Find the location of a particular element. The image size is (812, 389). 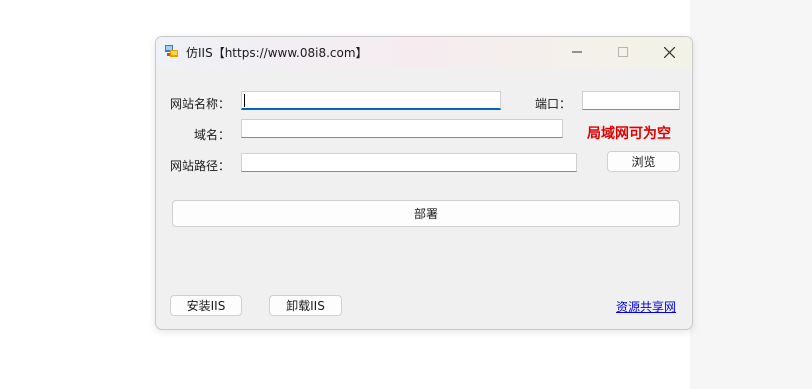

resource-share-link: 资源共享网 is located at coordinates (646, 306).